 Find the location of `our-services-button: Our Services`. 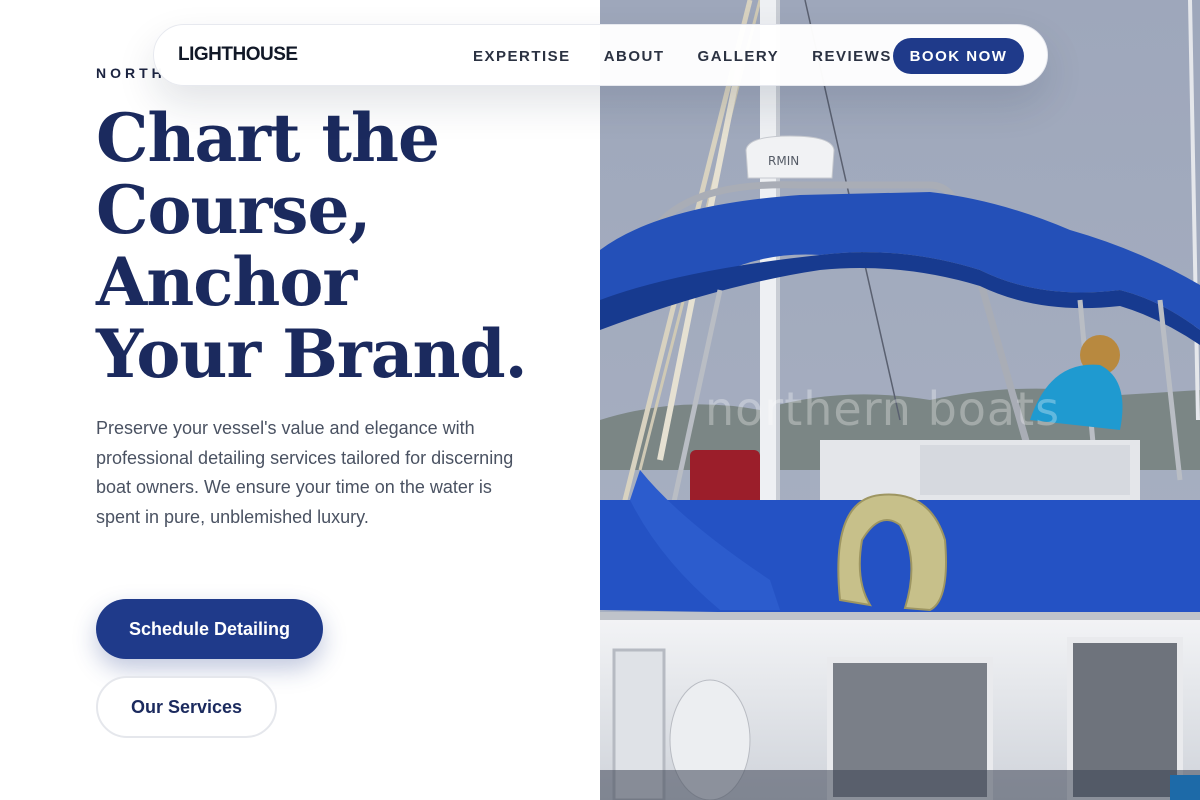

our-services-button: Our Services is located at coordinates (186, 707).